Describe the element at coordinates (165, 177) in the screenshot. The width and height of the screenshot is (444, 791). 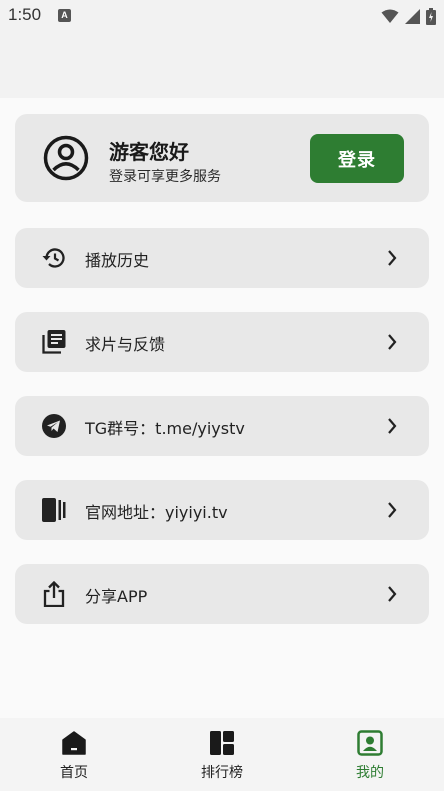
I see `greeting-subtitle: 登录可享更多服务` at that location.